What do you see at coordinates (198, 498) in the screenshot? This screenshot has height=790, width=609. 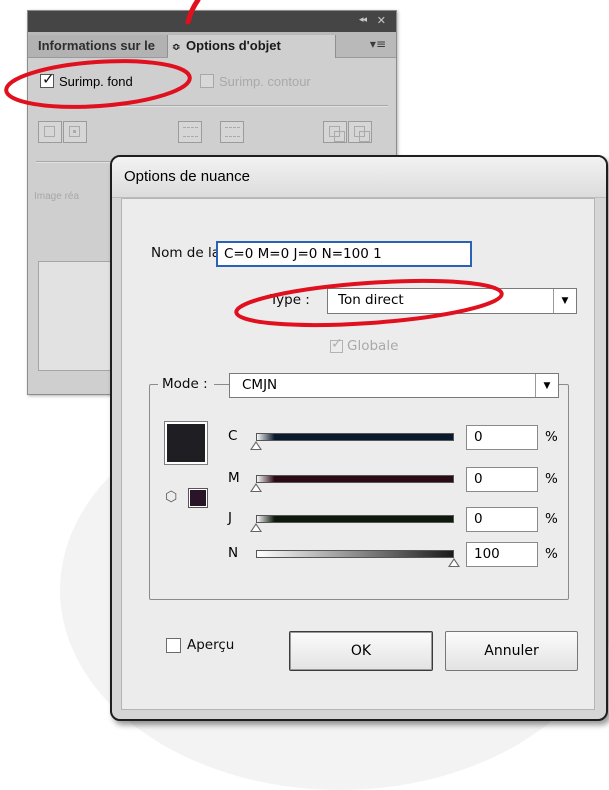 I see `web-color-swatch` at bounding box center [198, 498].